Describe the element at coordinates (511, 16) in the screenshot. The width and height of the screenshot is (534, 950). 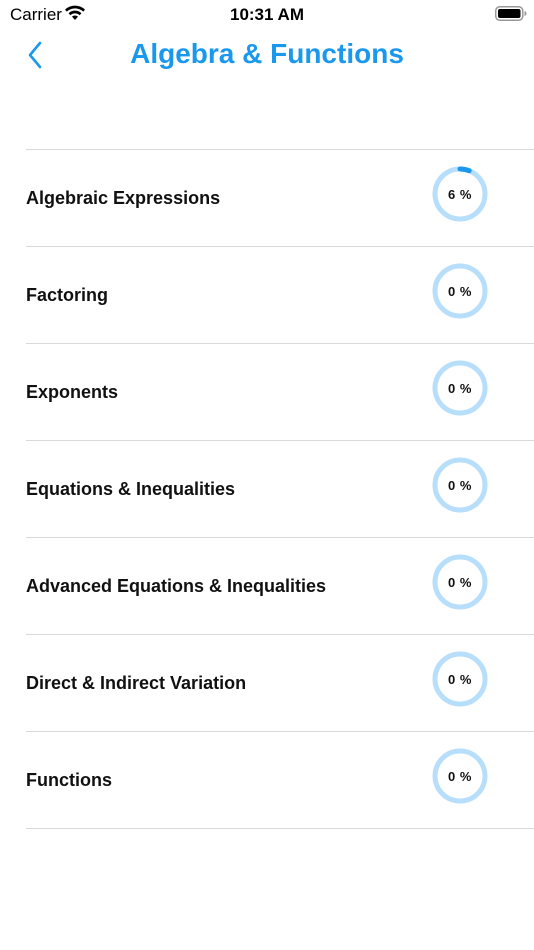
I see `battery-icon` at that location.